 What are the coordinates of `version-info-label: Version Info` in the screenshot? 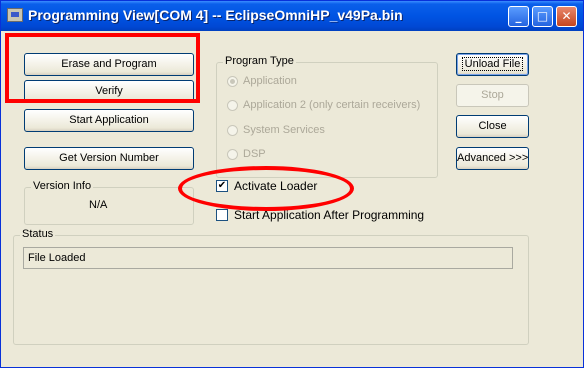 It's located at (62, 186).